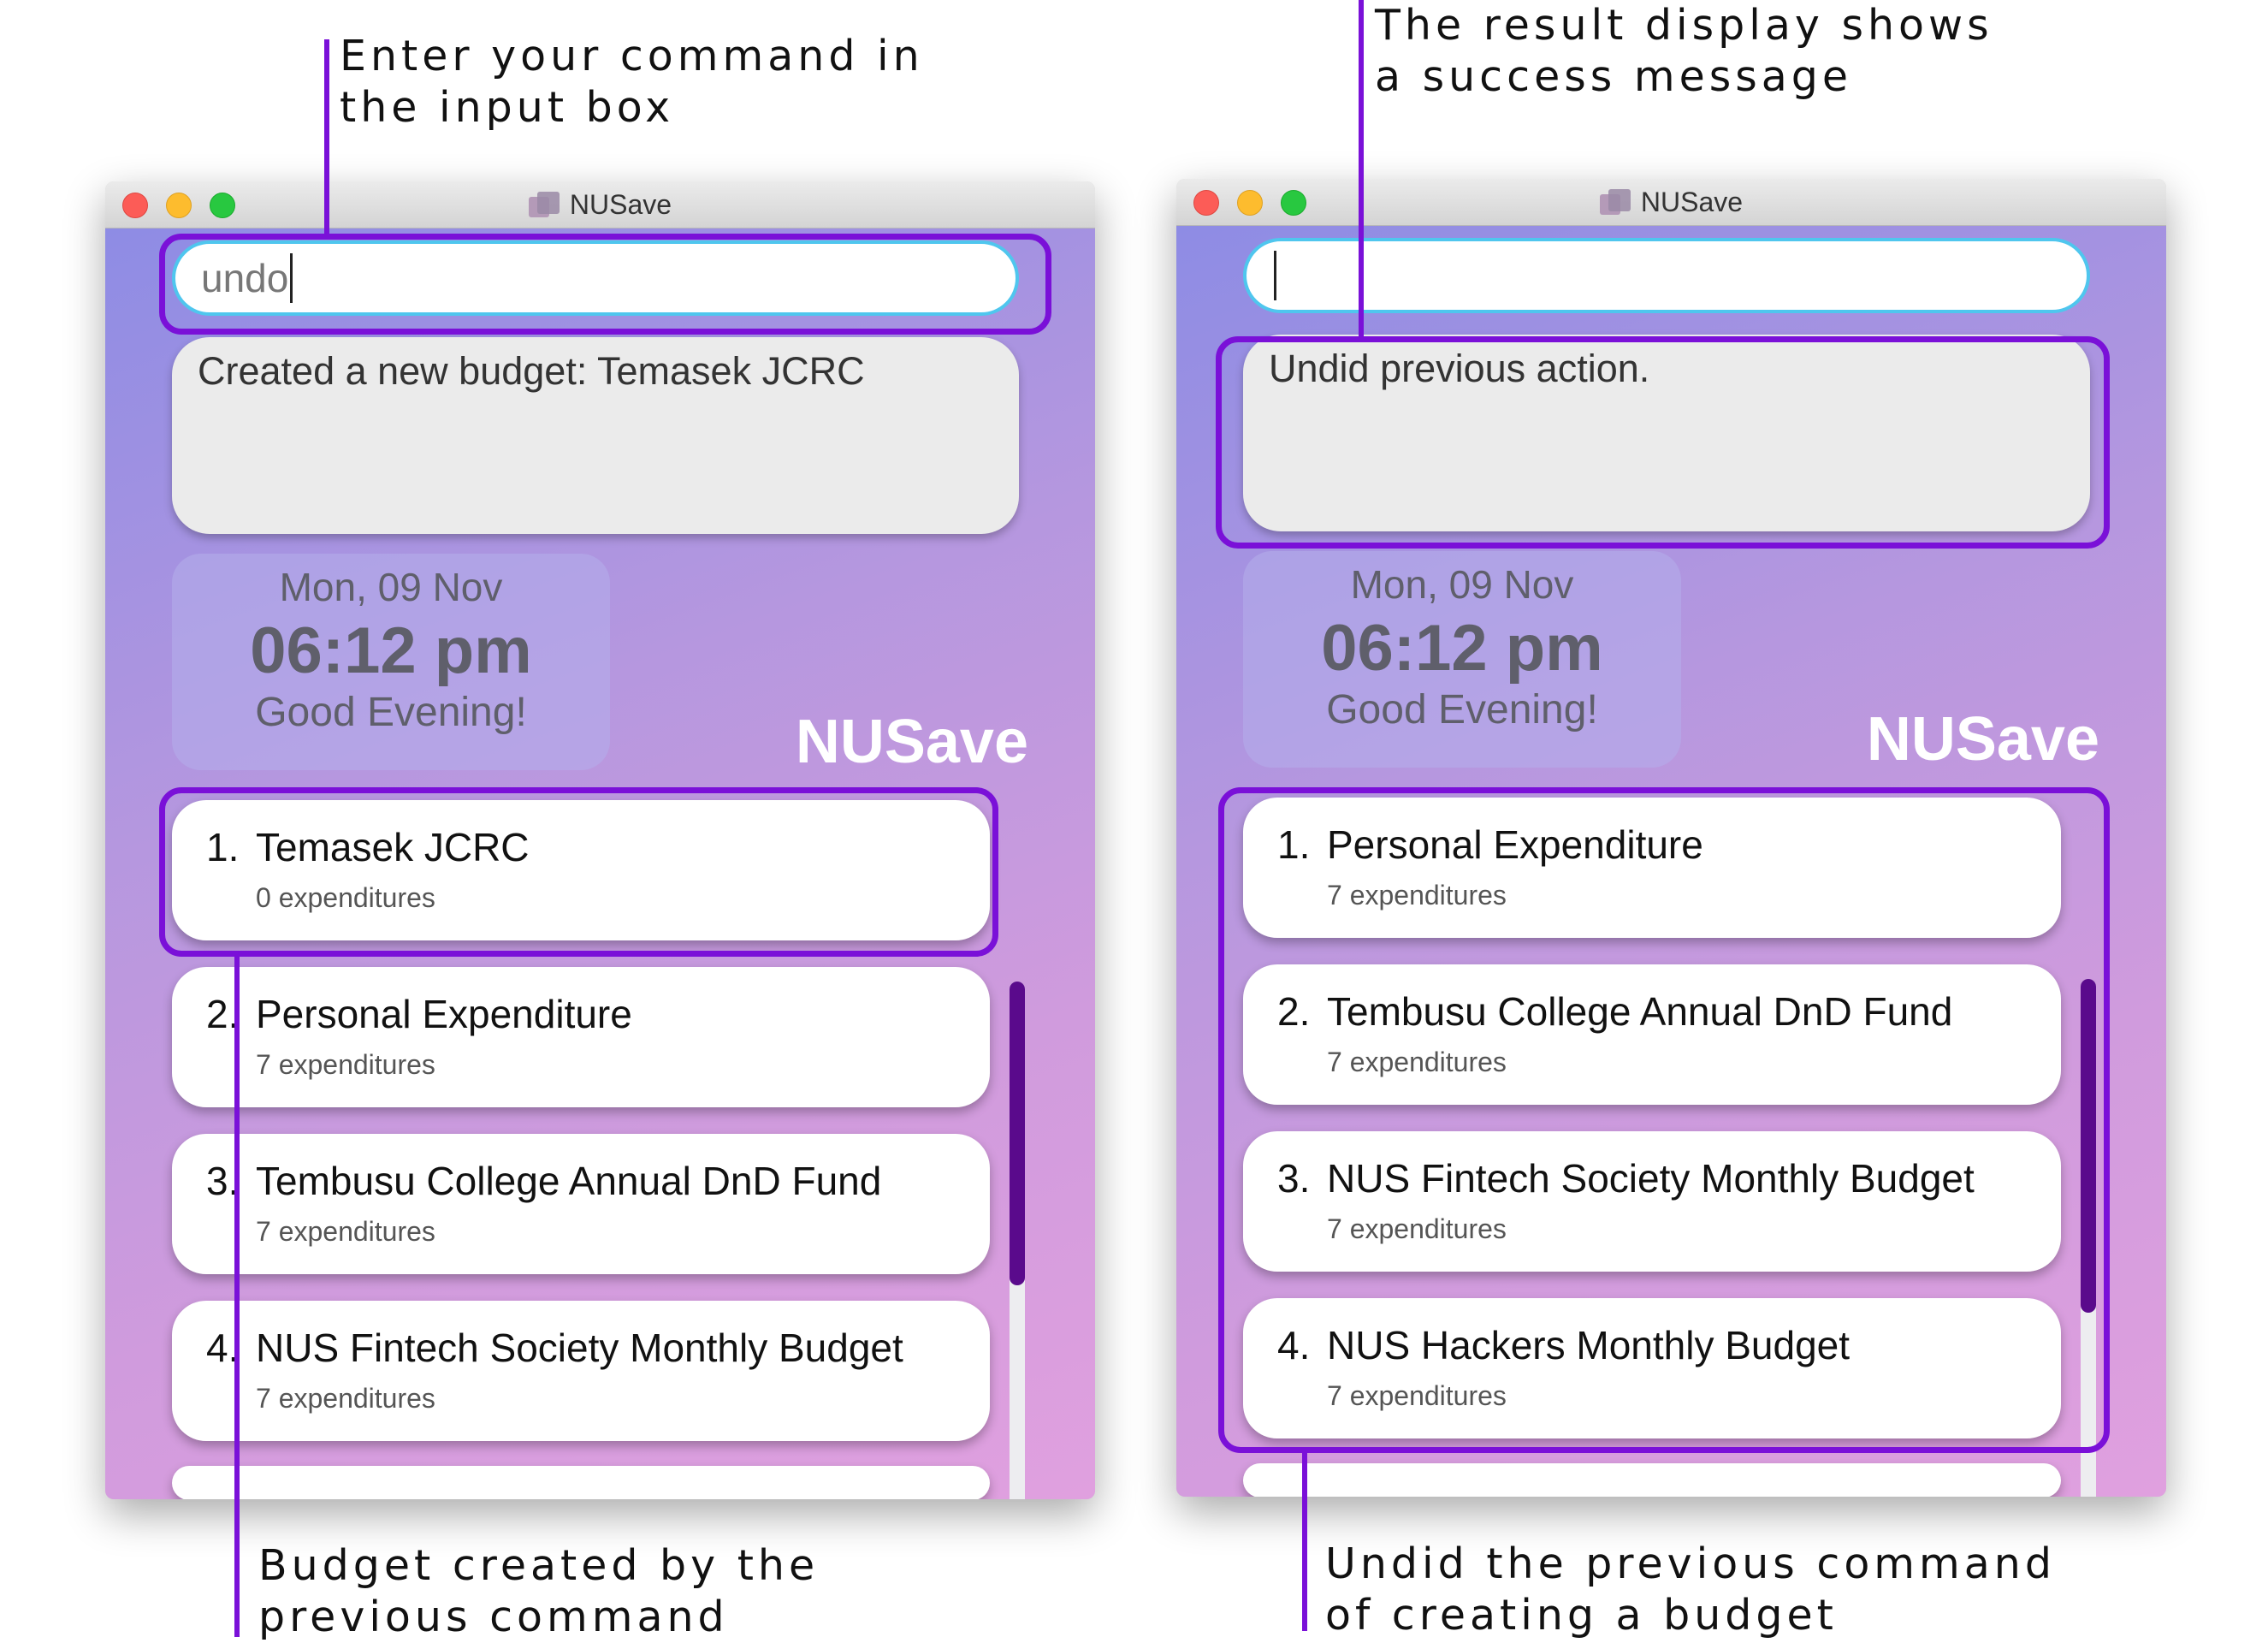  What do you see at coordinates (1361, 169) in the screenshot?
I see `result-connector-line` at bounding box center [1361, 169].